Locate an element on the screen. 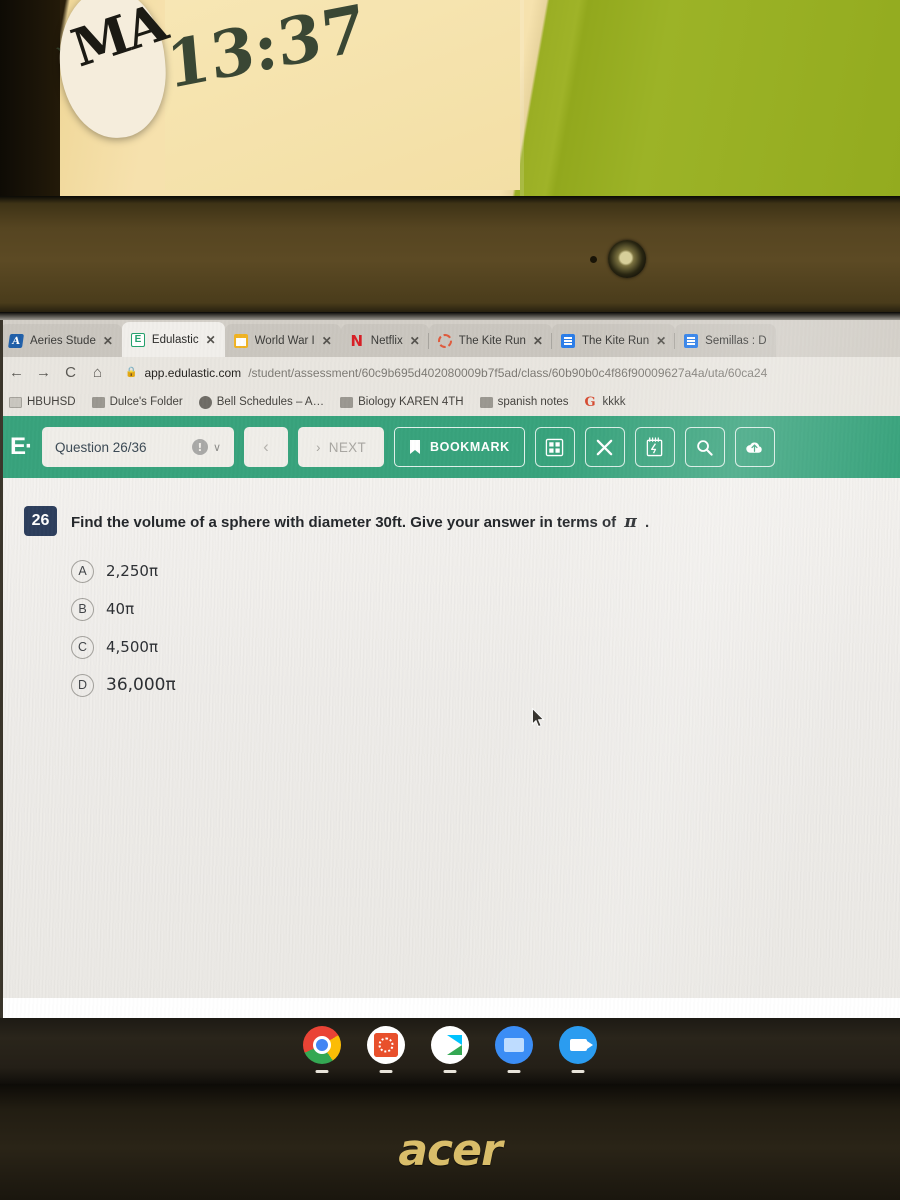 This screenshot has height=1200, width=900. tab-title: Semillas : D is located at coordinates (736, 340).